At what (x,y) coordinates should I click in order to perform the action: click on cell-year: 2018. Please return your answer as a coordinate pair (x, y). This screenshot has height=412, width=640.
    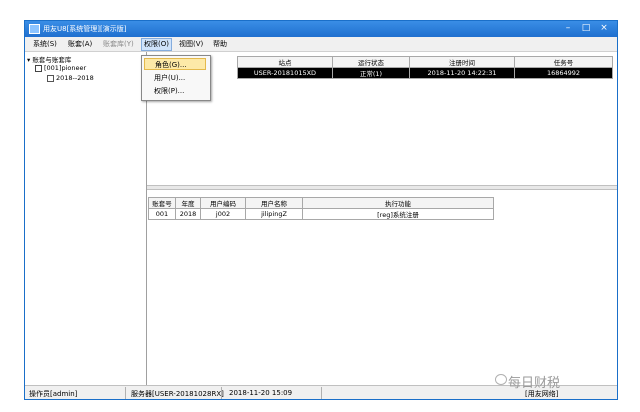
    Looking at the image, I should click on (188, 214).